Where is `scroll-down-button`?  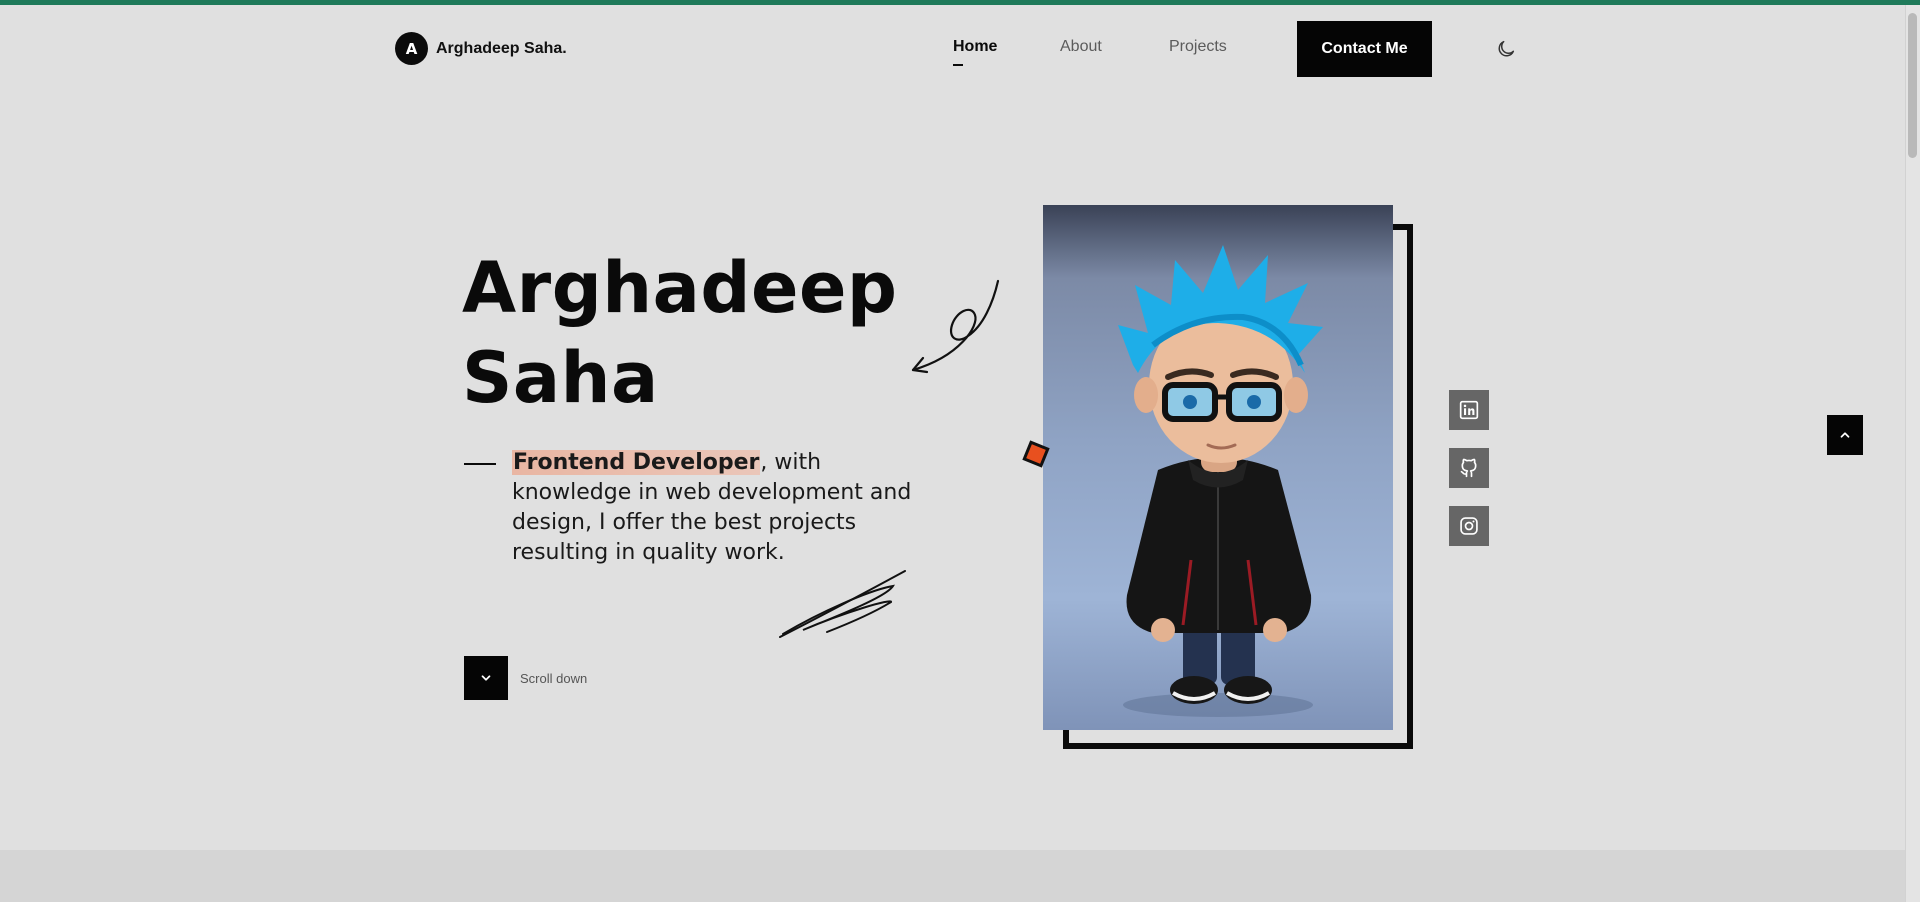 scroll-down-button is located at coordinates (486, 678).